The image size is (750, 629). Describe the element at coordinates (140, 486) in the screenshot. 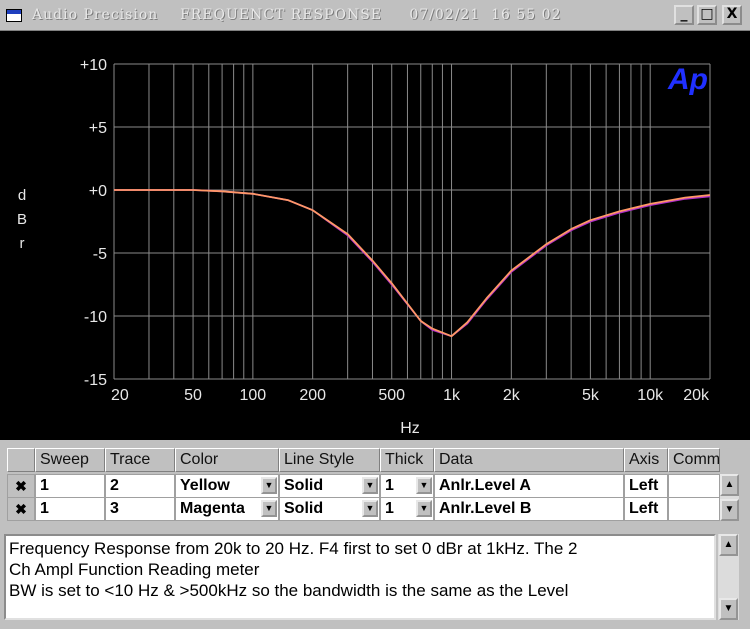

I see `cell-trace: 2` at that location.